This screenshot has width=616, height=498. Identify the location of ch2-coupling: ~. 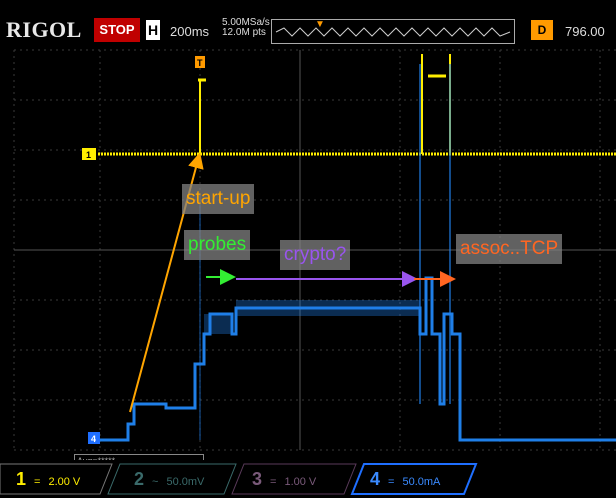
(155, 482).